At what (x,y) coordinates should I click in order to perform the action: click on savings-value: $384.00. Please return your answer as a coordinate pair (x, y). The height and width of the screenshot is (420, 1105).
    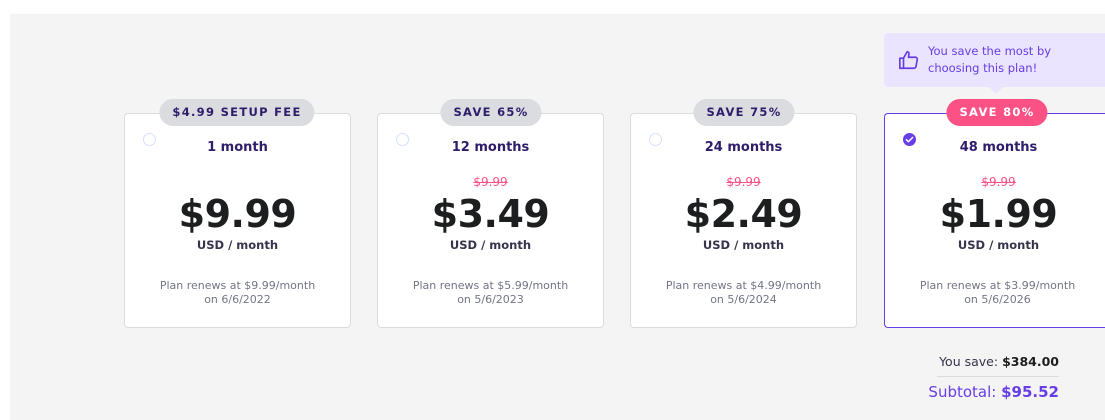
    Looking at the image, I should click on (1030, 361).